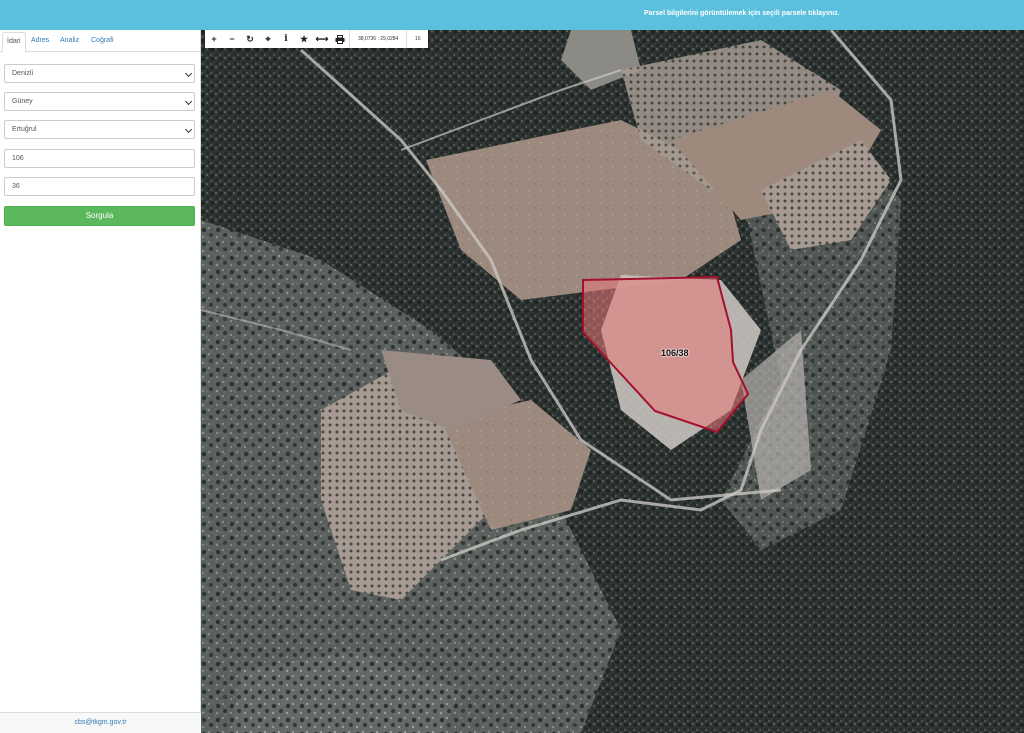 This screenshot has height=733, width=1024. I want to click on tab-idari: İdari, so click(14, 42).